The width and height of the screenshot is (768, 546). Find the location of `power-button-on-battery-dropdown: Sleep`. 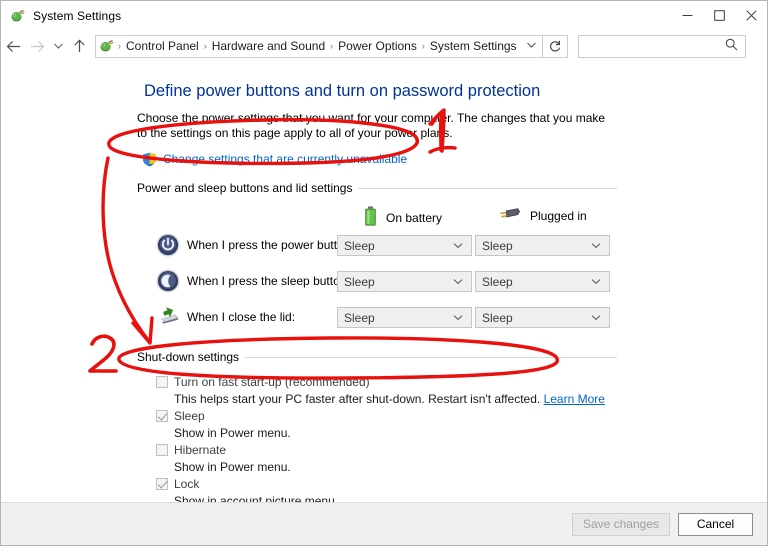

power-button-on-battery-dropdown: Sleep is located at coordinates (404, 245).